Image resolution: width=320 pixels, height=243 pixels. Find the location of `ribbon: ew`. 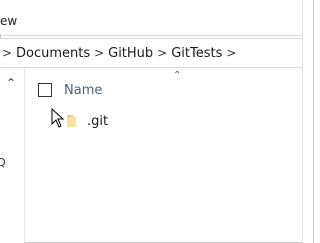

ribbon: ew is located at coordinates (151, 17).